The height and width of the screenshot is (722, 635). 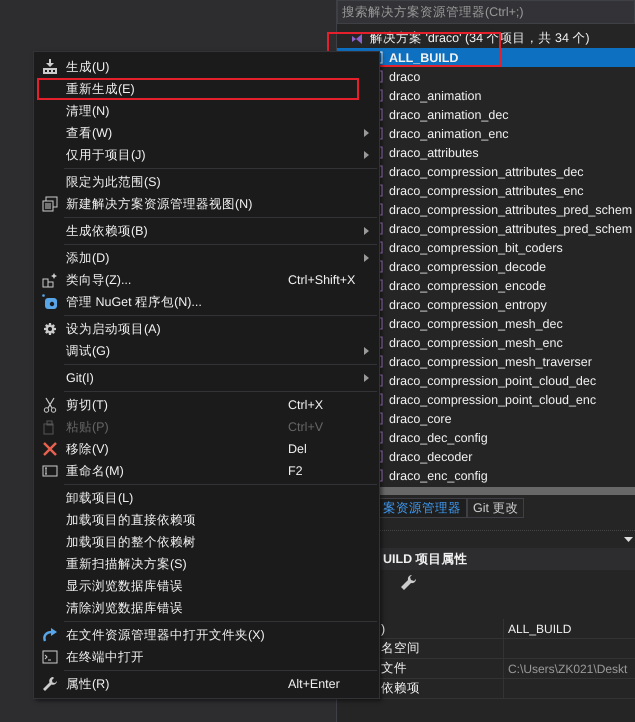 What do you see at coordinates (206, 155) in the screenshot?
I see `menu-item: 仅用于项目(J)` at bounding box center [206, 155].